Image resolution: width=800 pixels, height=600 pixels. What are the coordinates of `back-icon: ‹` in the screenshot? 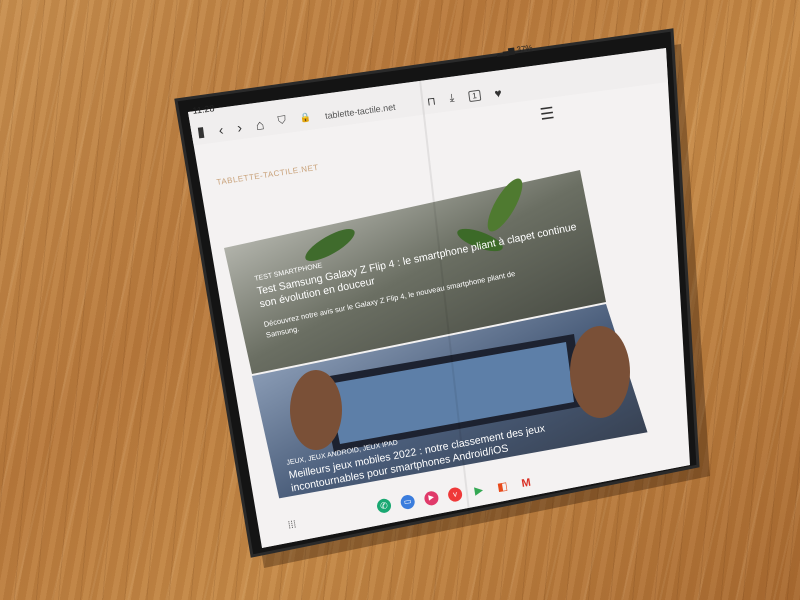 It's located at (221, 129).